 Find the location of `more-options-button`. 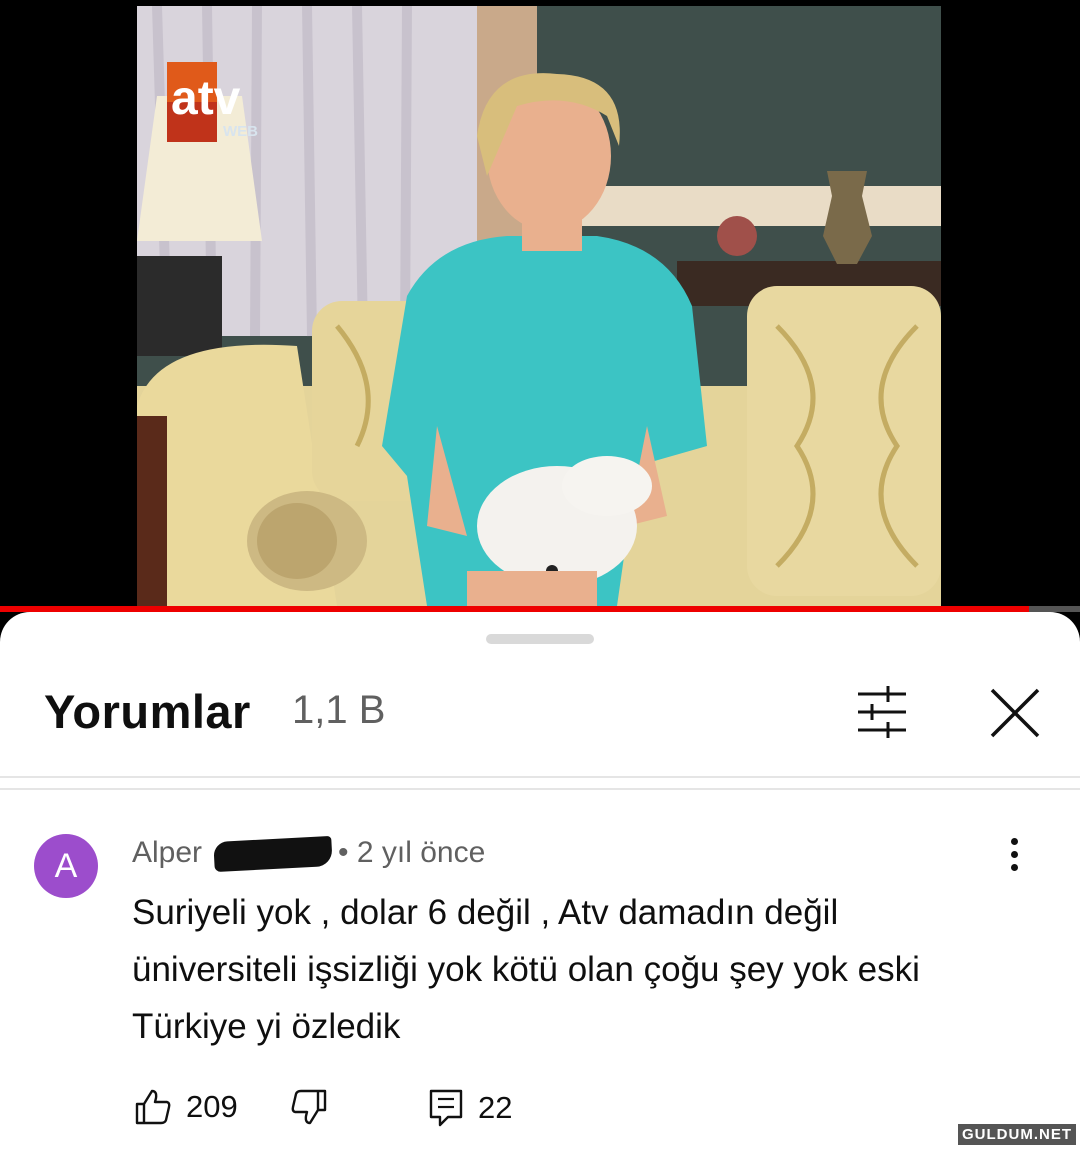

more-options-button is located at coordinates (1014, 858).